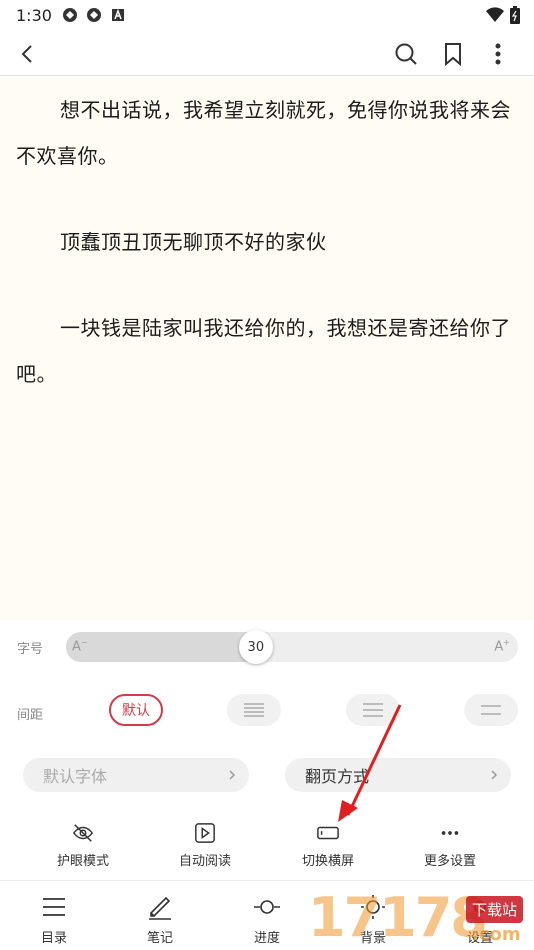  Describe the element at coordinates (370, 763) in the screenshot. I see `annotation-arrow` at that location.